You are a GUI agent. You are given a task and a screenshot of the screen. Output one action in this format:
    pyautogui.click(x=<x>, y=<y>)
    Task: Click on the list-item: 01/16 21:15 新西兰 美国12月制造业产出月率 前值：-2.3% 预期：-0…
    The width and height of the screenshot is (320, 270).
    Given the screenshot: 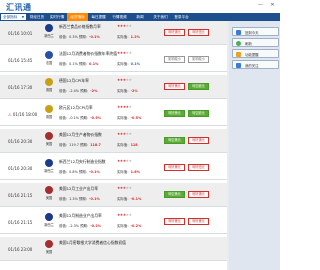 What is the action you would take?
    pyautogui.click(x=113, y=222)
    